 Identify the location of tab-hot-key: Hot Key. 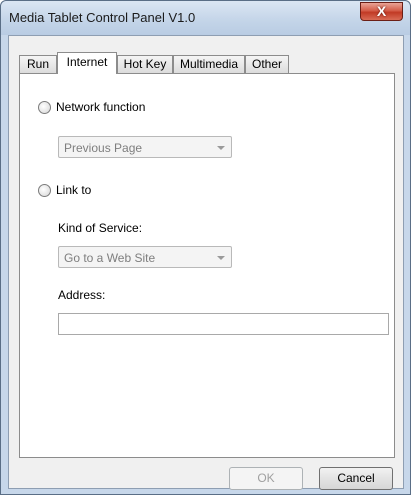
(145, 64).